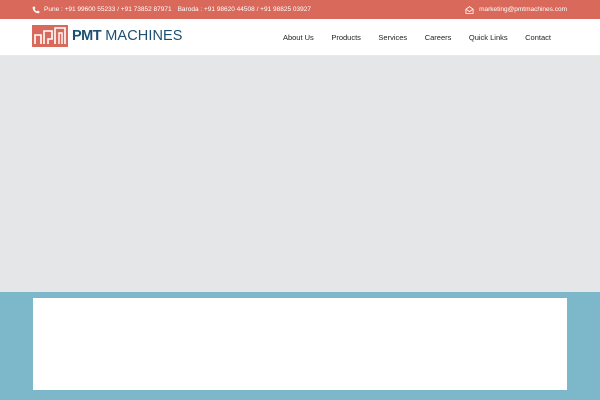 This screenshot has width=600, height=400. What do you see at coordinates (36, 9) in the screenshot?
I see `phone-icon` at bounding box center [36, 9].